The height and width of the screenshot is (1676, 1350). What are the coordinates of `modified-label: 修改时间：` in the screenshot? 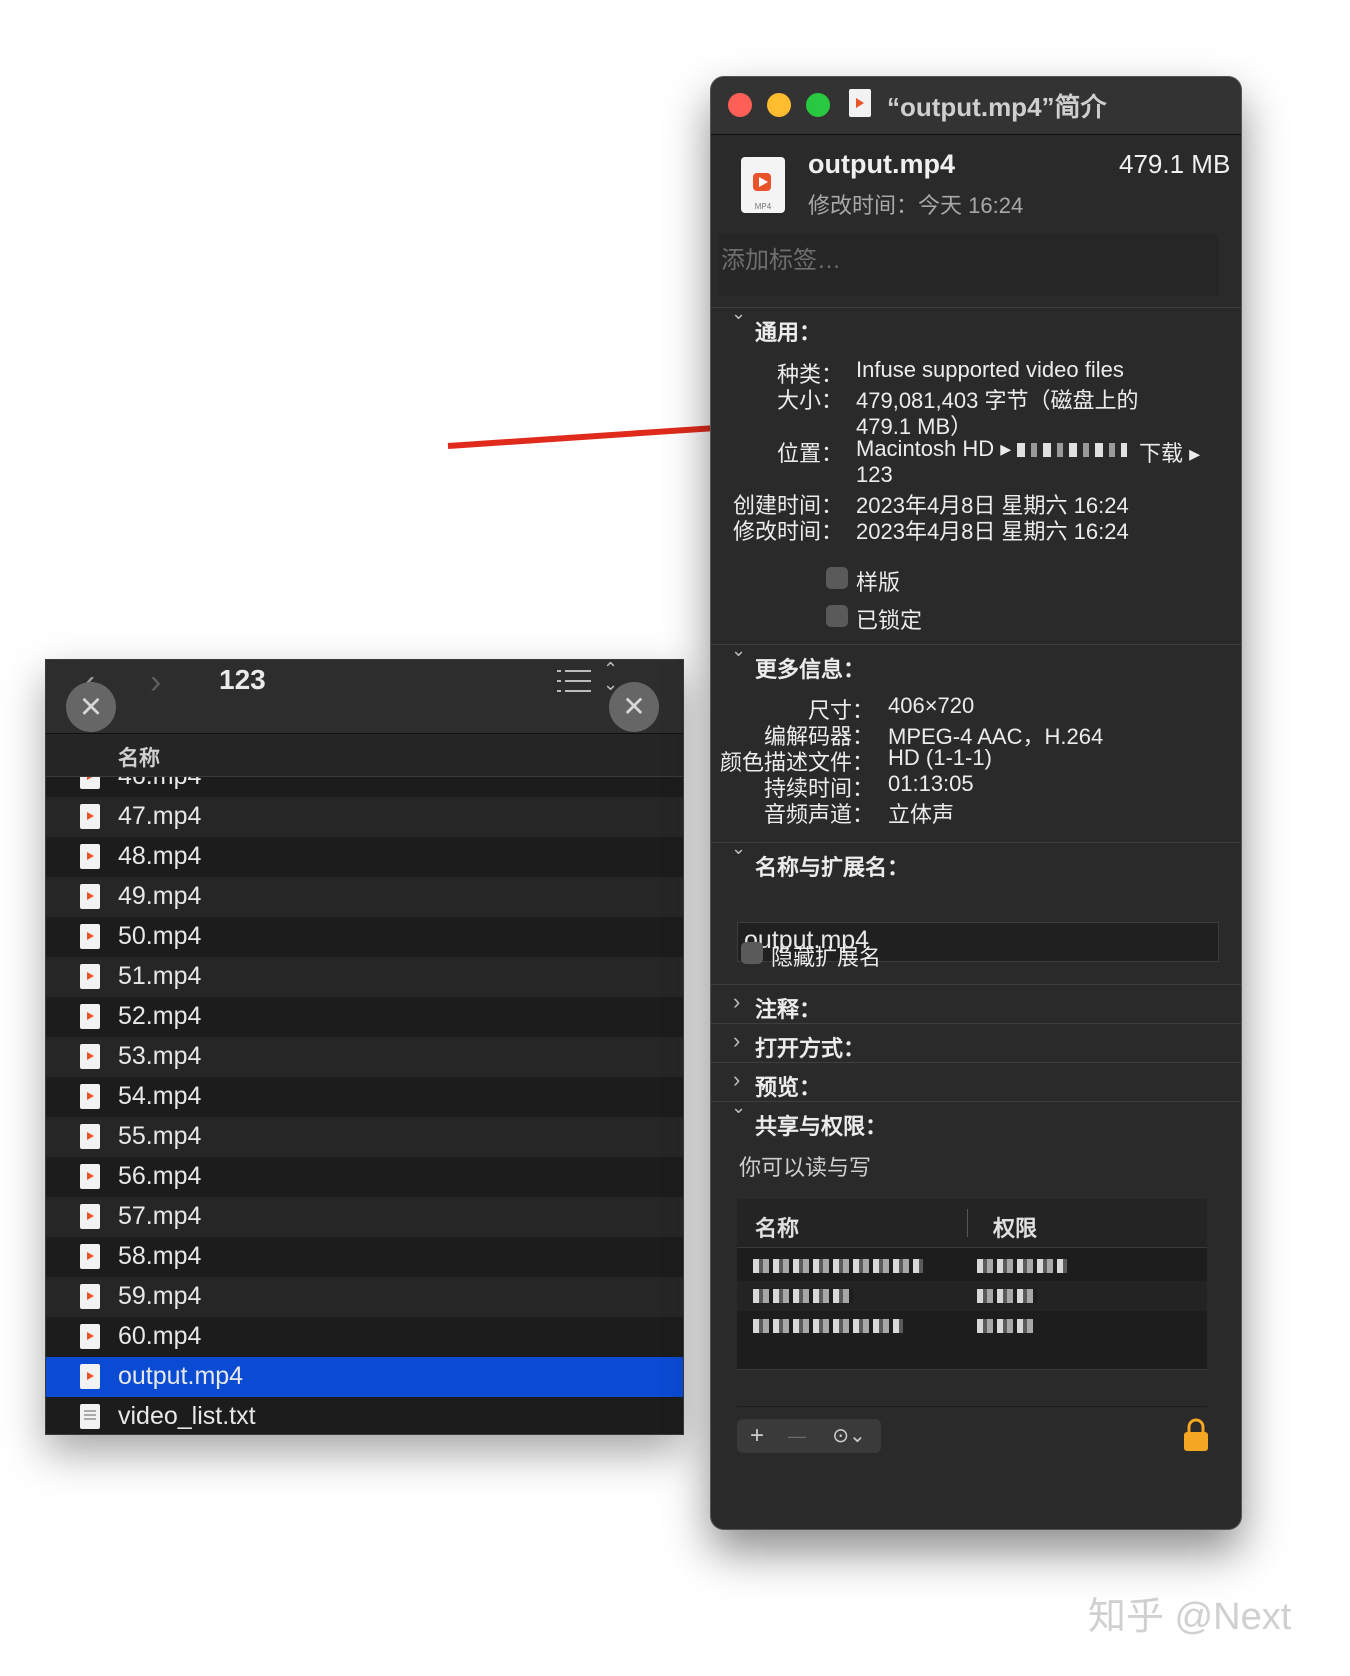 It's located at (787, 531).